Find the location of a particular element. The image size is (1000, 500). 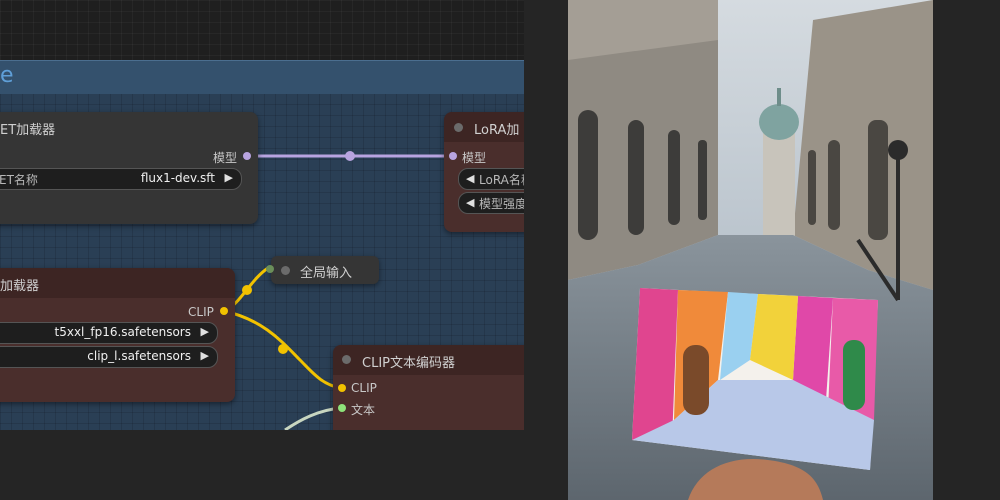

global-input-title: 全局输入 is located at coordinates (326, 273).